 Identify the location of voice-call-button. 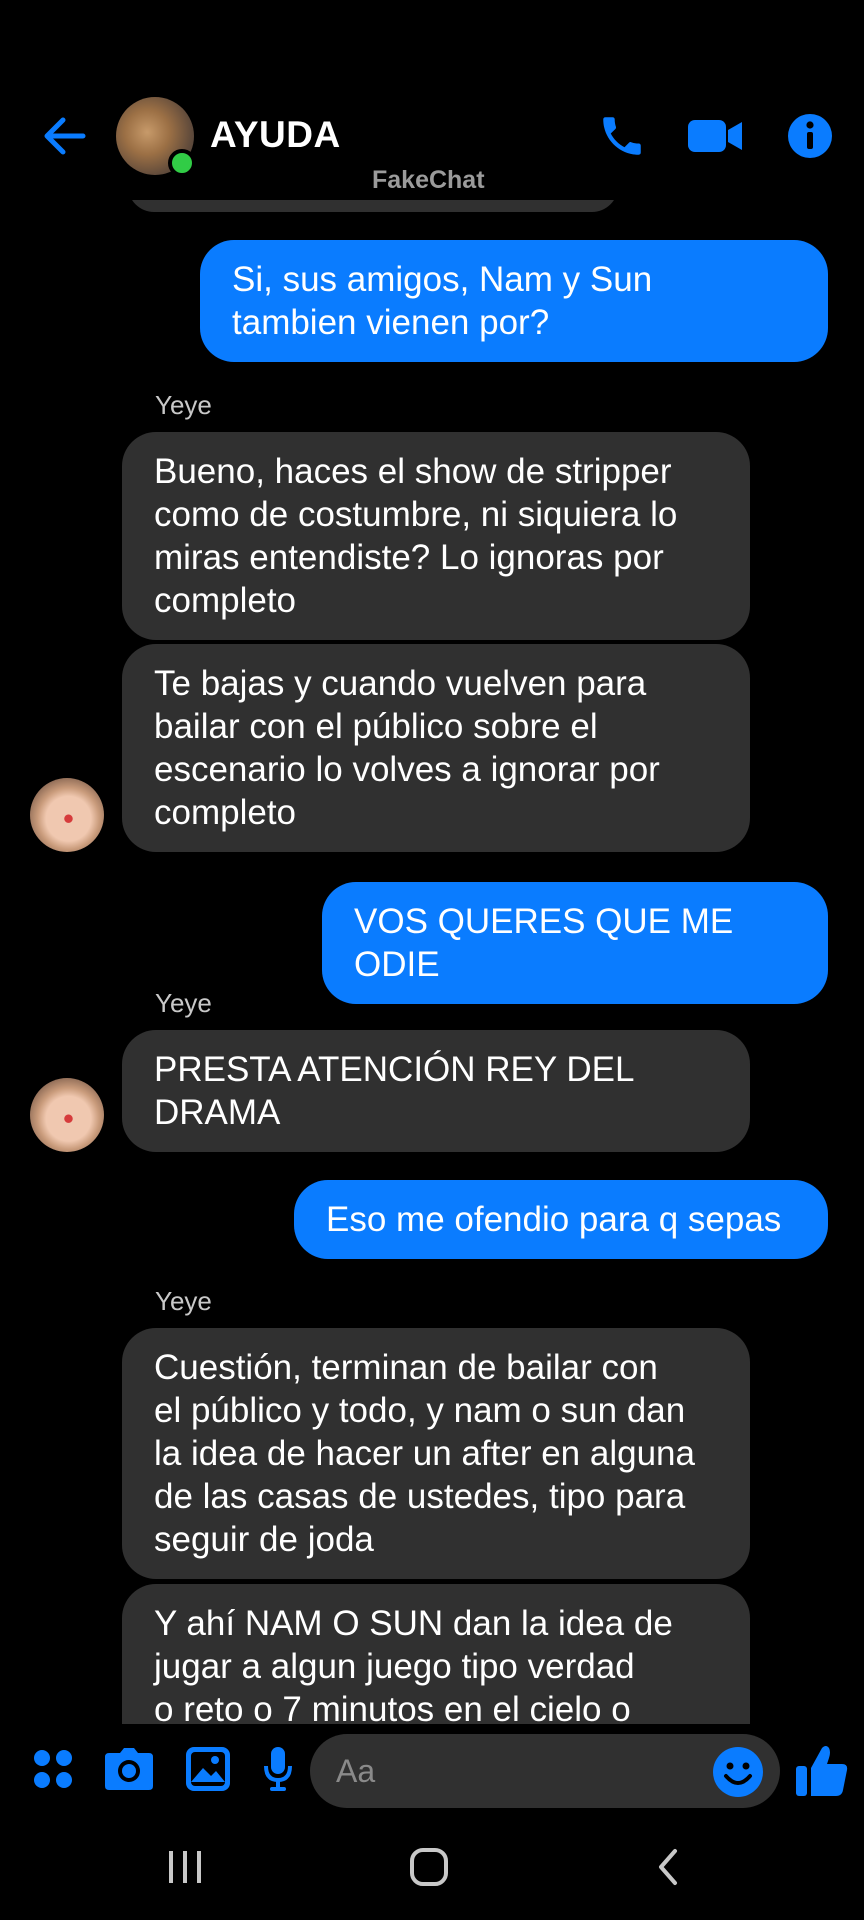
(622, 136).